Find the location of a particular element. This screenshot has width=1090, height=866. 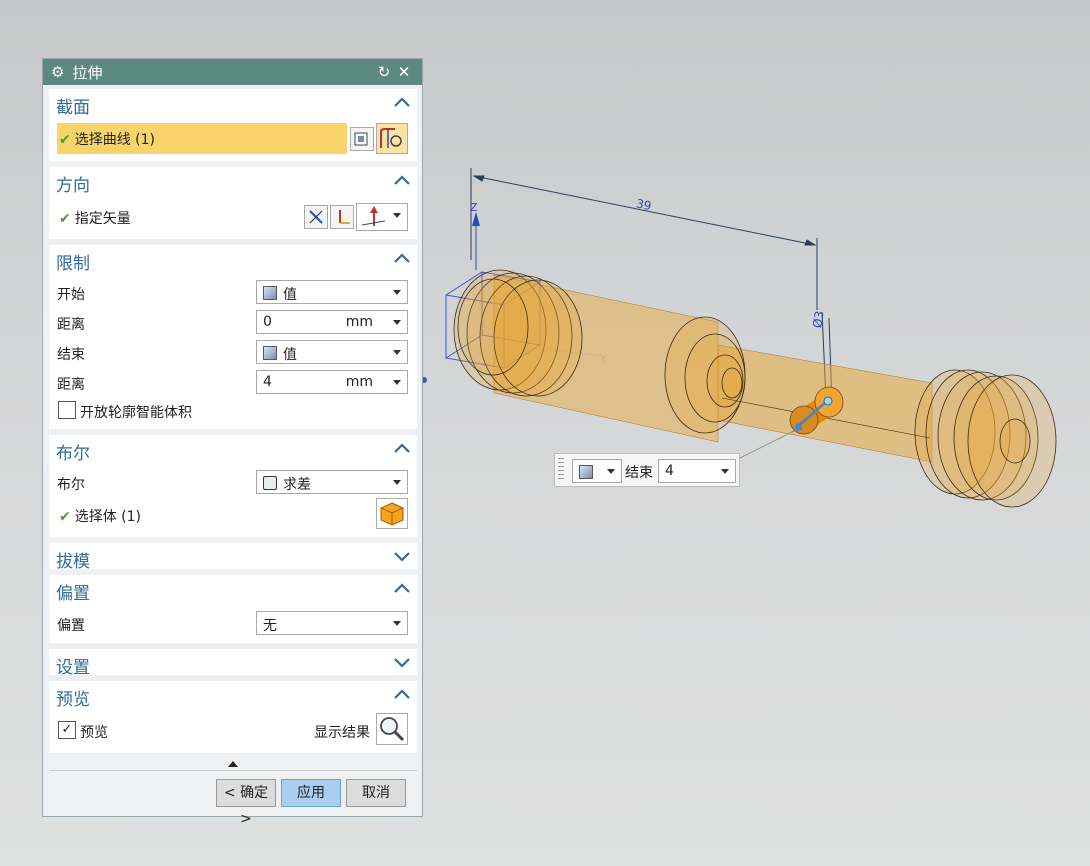

z-axis-label: Z is located at coordinates (474, 207).